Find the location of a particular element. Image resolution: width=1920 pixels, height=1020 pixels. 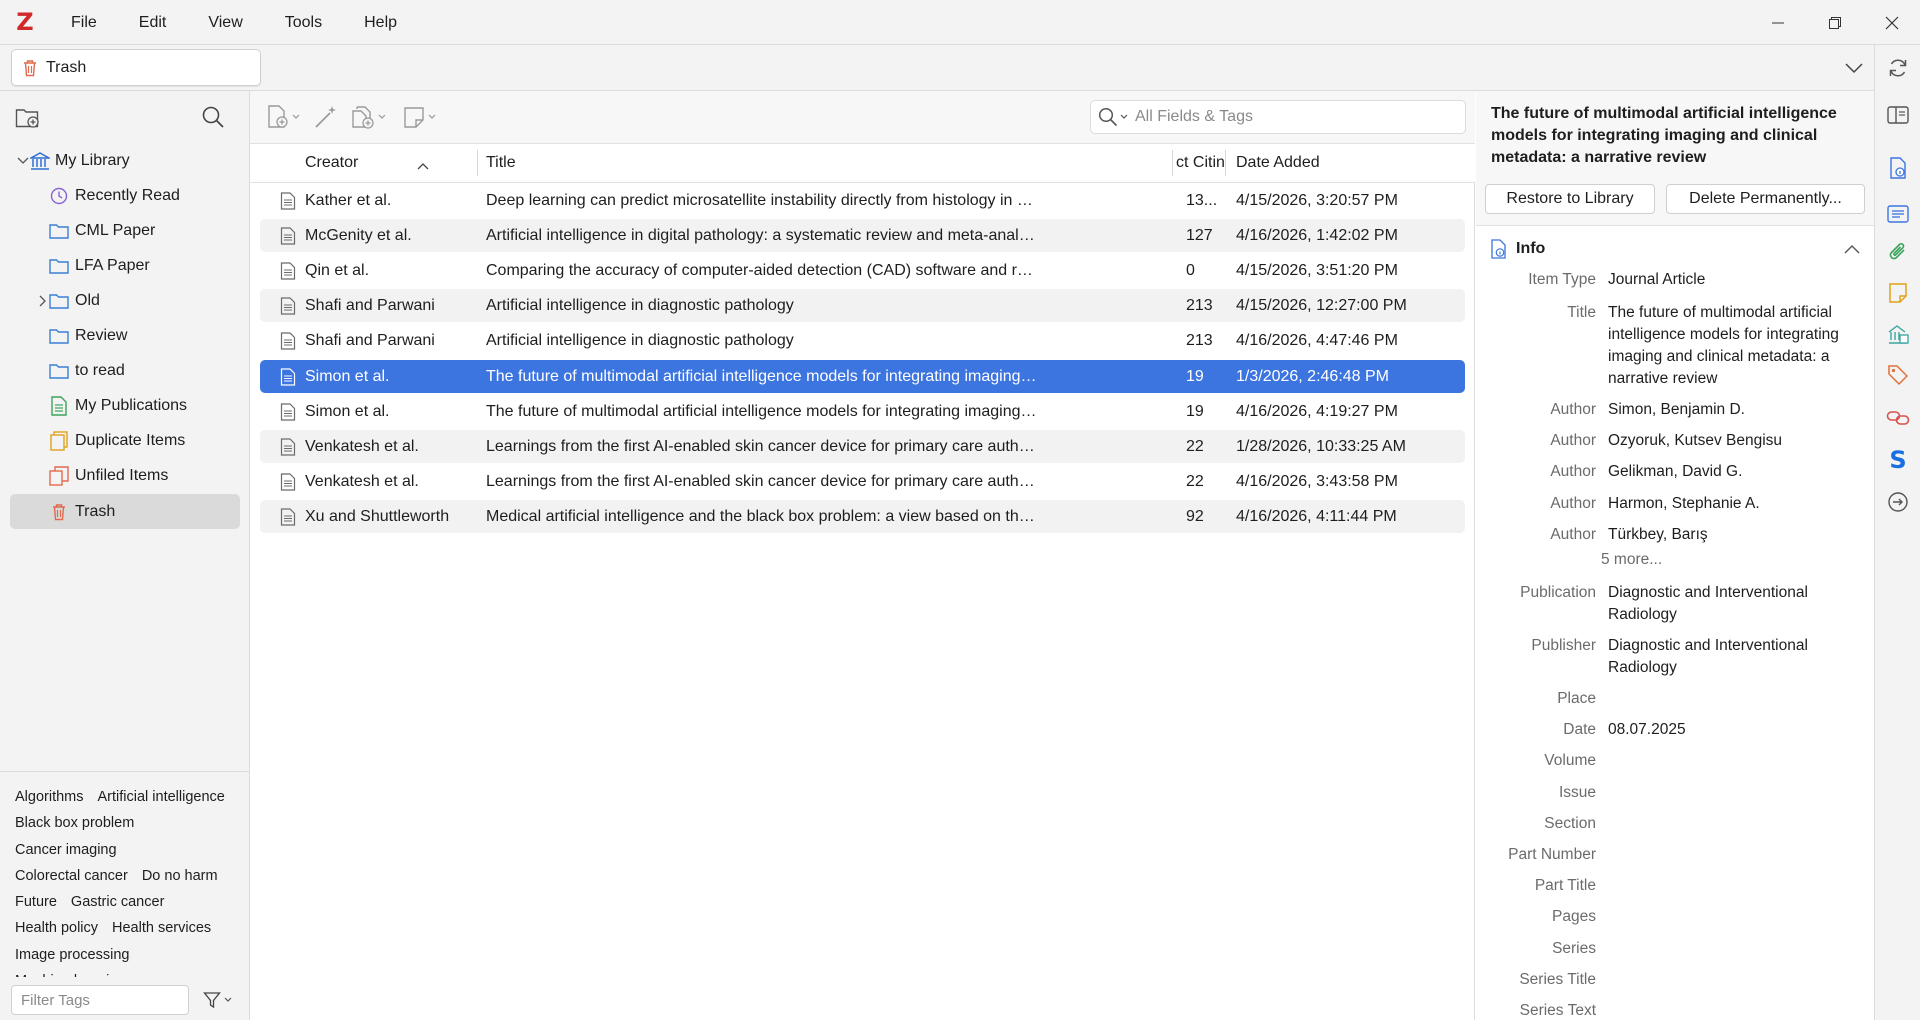

restore-button is located at coordinates (1834, 22).